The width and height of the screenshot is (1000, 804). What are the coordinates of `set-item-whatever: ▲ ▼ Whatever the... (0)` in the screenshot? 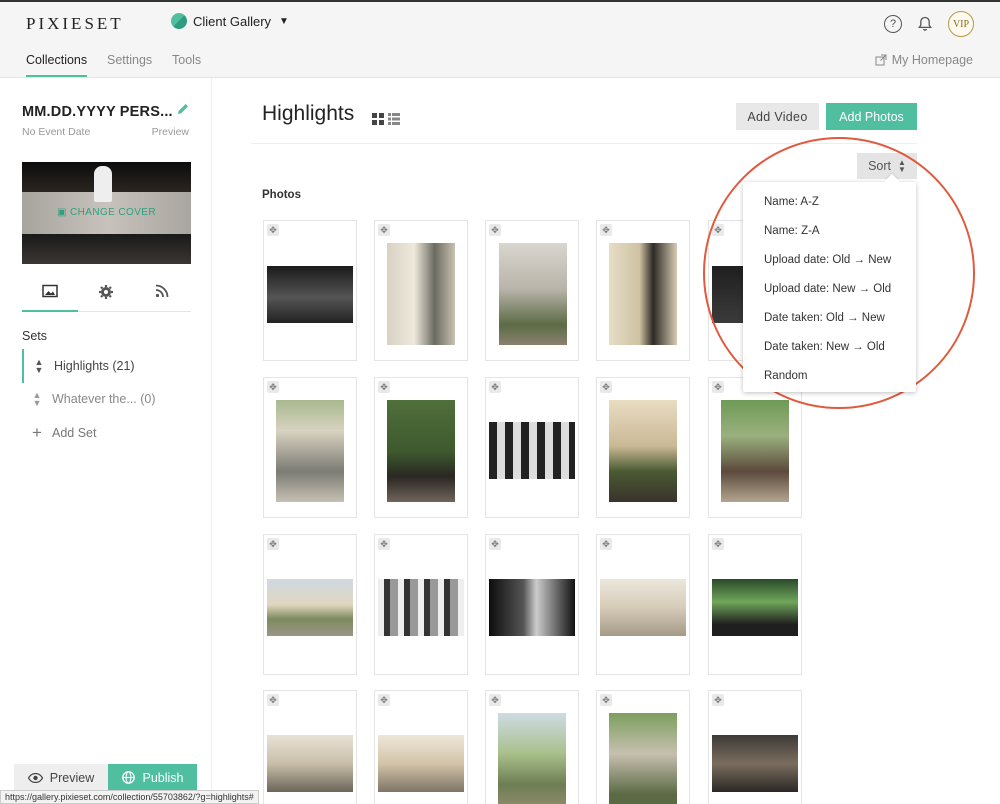 It's located at (117, 399).